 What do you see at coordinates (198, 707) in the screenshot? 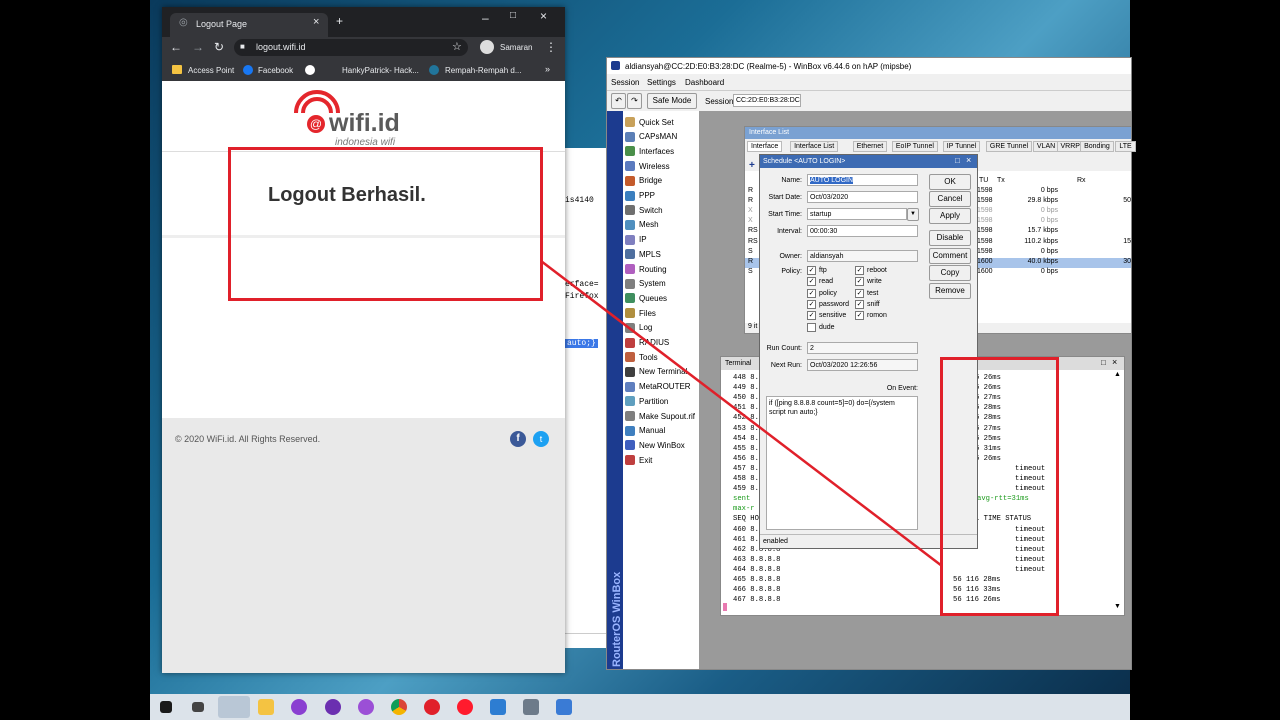
I see `task-view-icon` at bounding box center [198, 707].